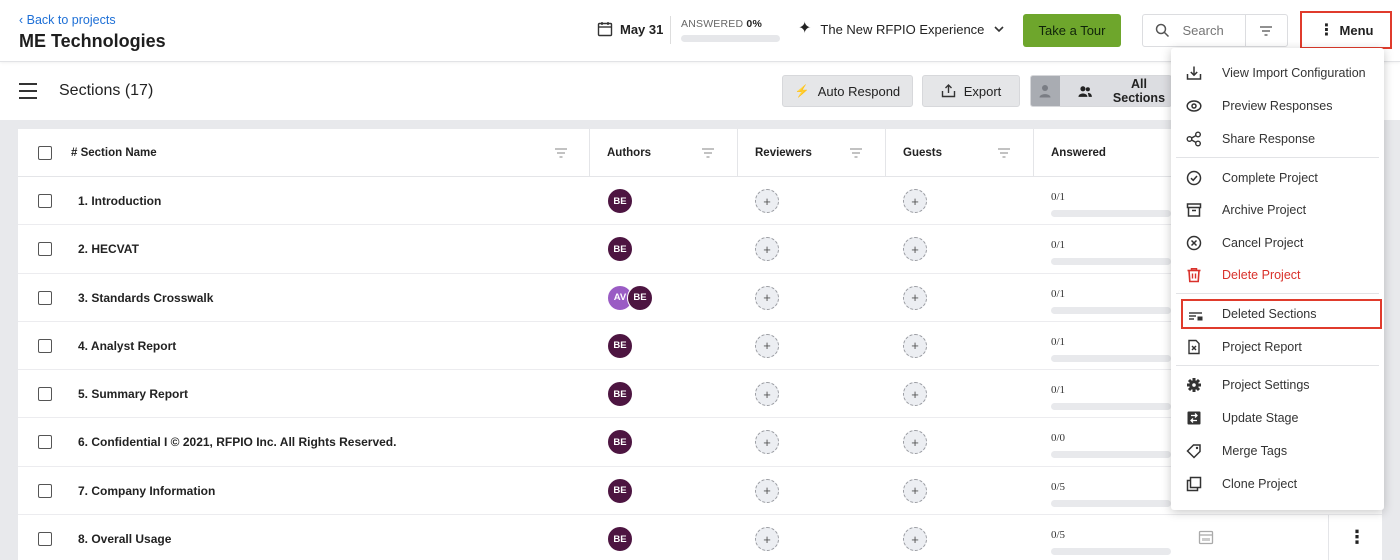 Image resolution: width=1400 pixels, height=560 pixels. I want to click on select-all-cell, so click(45, 153).